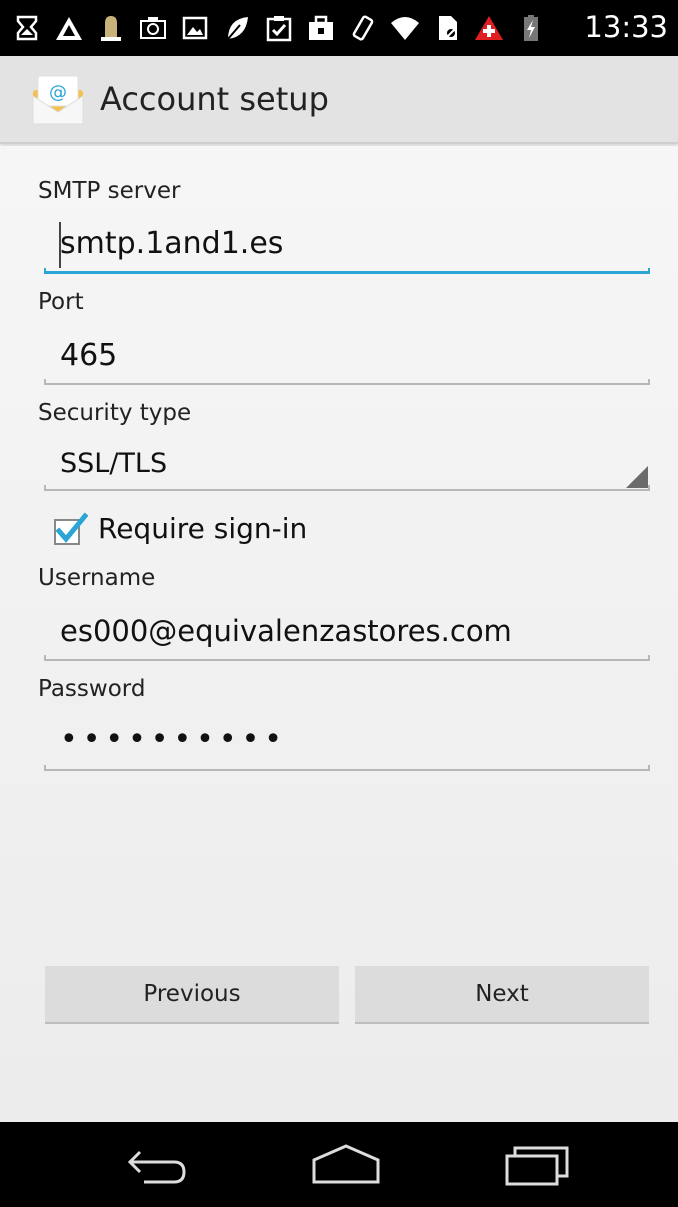 The width and height of the screenshot is (678, 1207). I want to click on security-type-select: SSL/TLS, so click(113, 463).